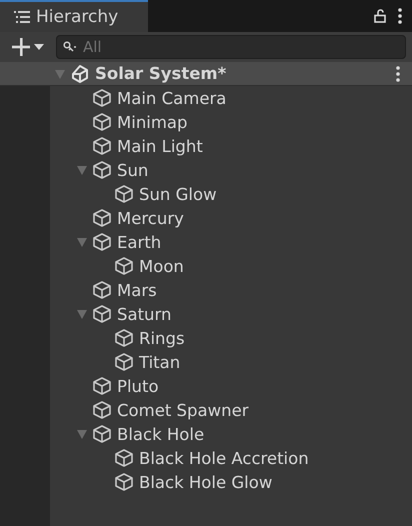  What do you see at coordinates (139, 242) in the screenshot?
I see `object-name: Earth` at bounding box center [139, 242].